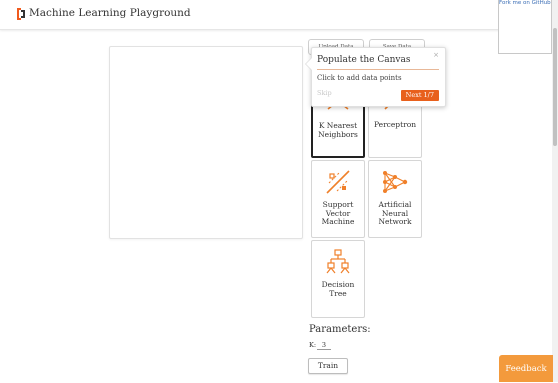  Describe the element at coordinates (525, 27) in the screenshot. I see `fork-on-github-ribbon: Fork me on GitHub` at that location.